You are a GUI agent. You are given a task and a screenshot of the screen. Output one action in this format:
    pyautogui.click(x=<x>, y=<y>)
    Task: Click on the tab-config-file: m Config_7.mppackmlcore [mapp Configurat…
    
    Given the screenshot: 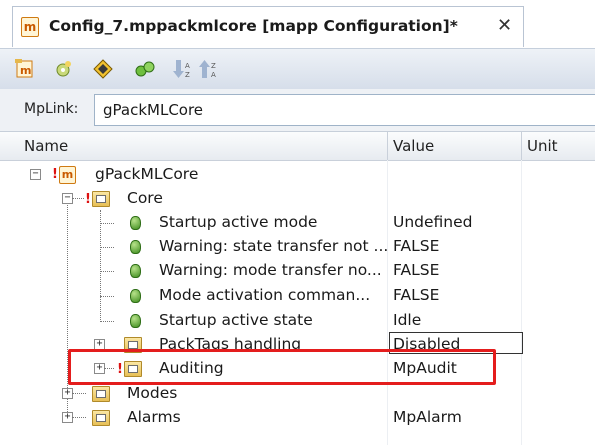 What is the action you would take?
    pyautogui.click(x=268, y=26)
    